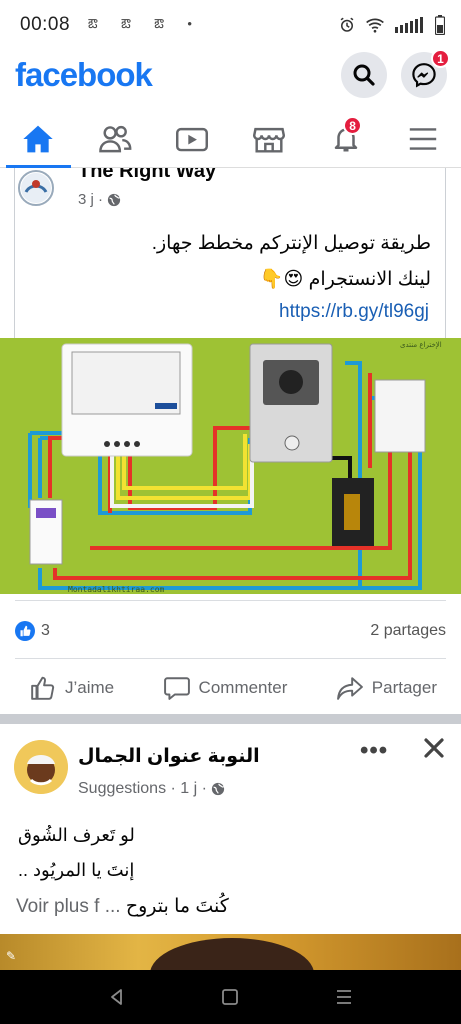 The height and width of the screenshot is (1024, 461). Describe the element at coordinates (90, 687) in the screenshot. I see `like-label: J’aime` at that location.